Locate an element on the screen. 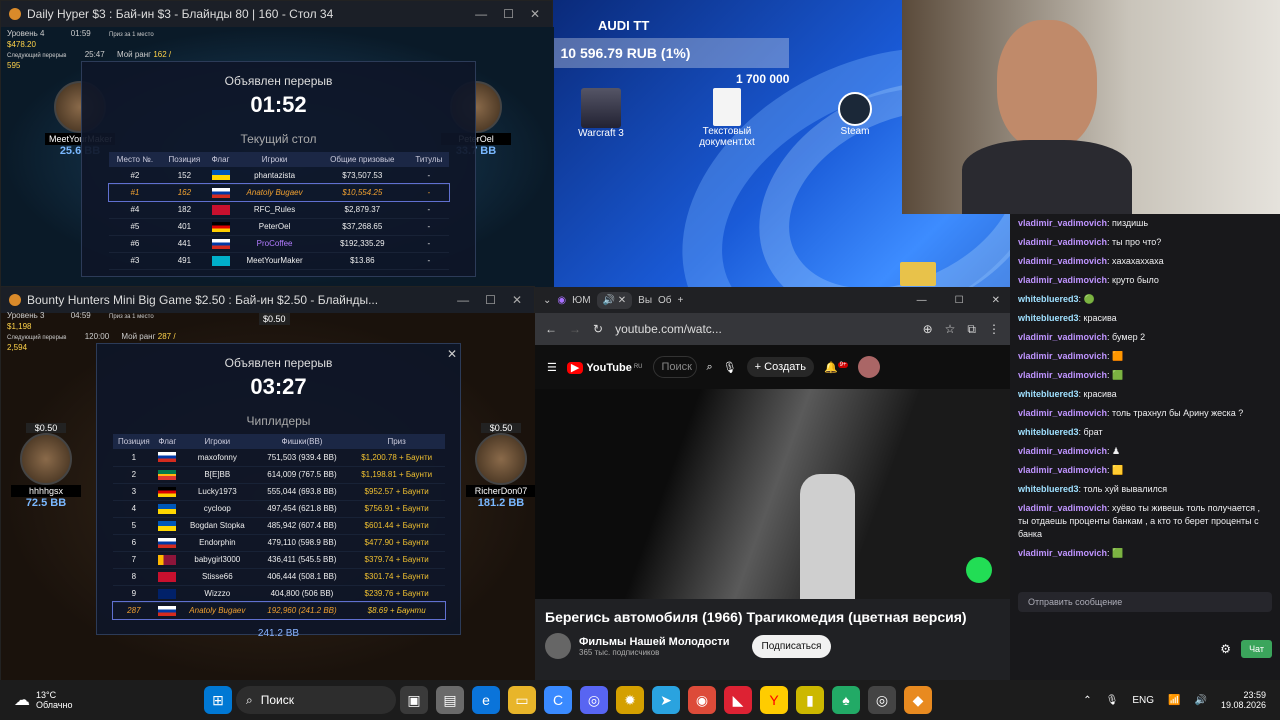 This screenshot has width=1280, height=720. clock: 23:59 19.08.2026 is located at coordinates (1243, 700).